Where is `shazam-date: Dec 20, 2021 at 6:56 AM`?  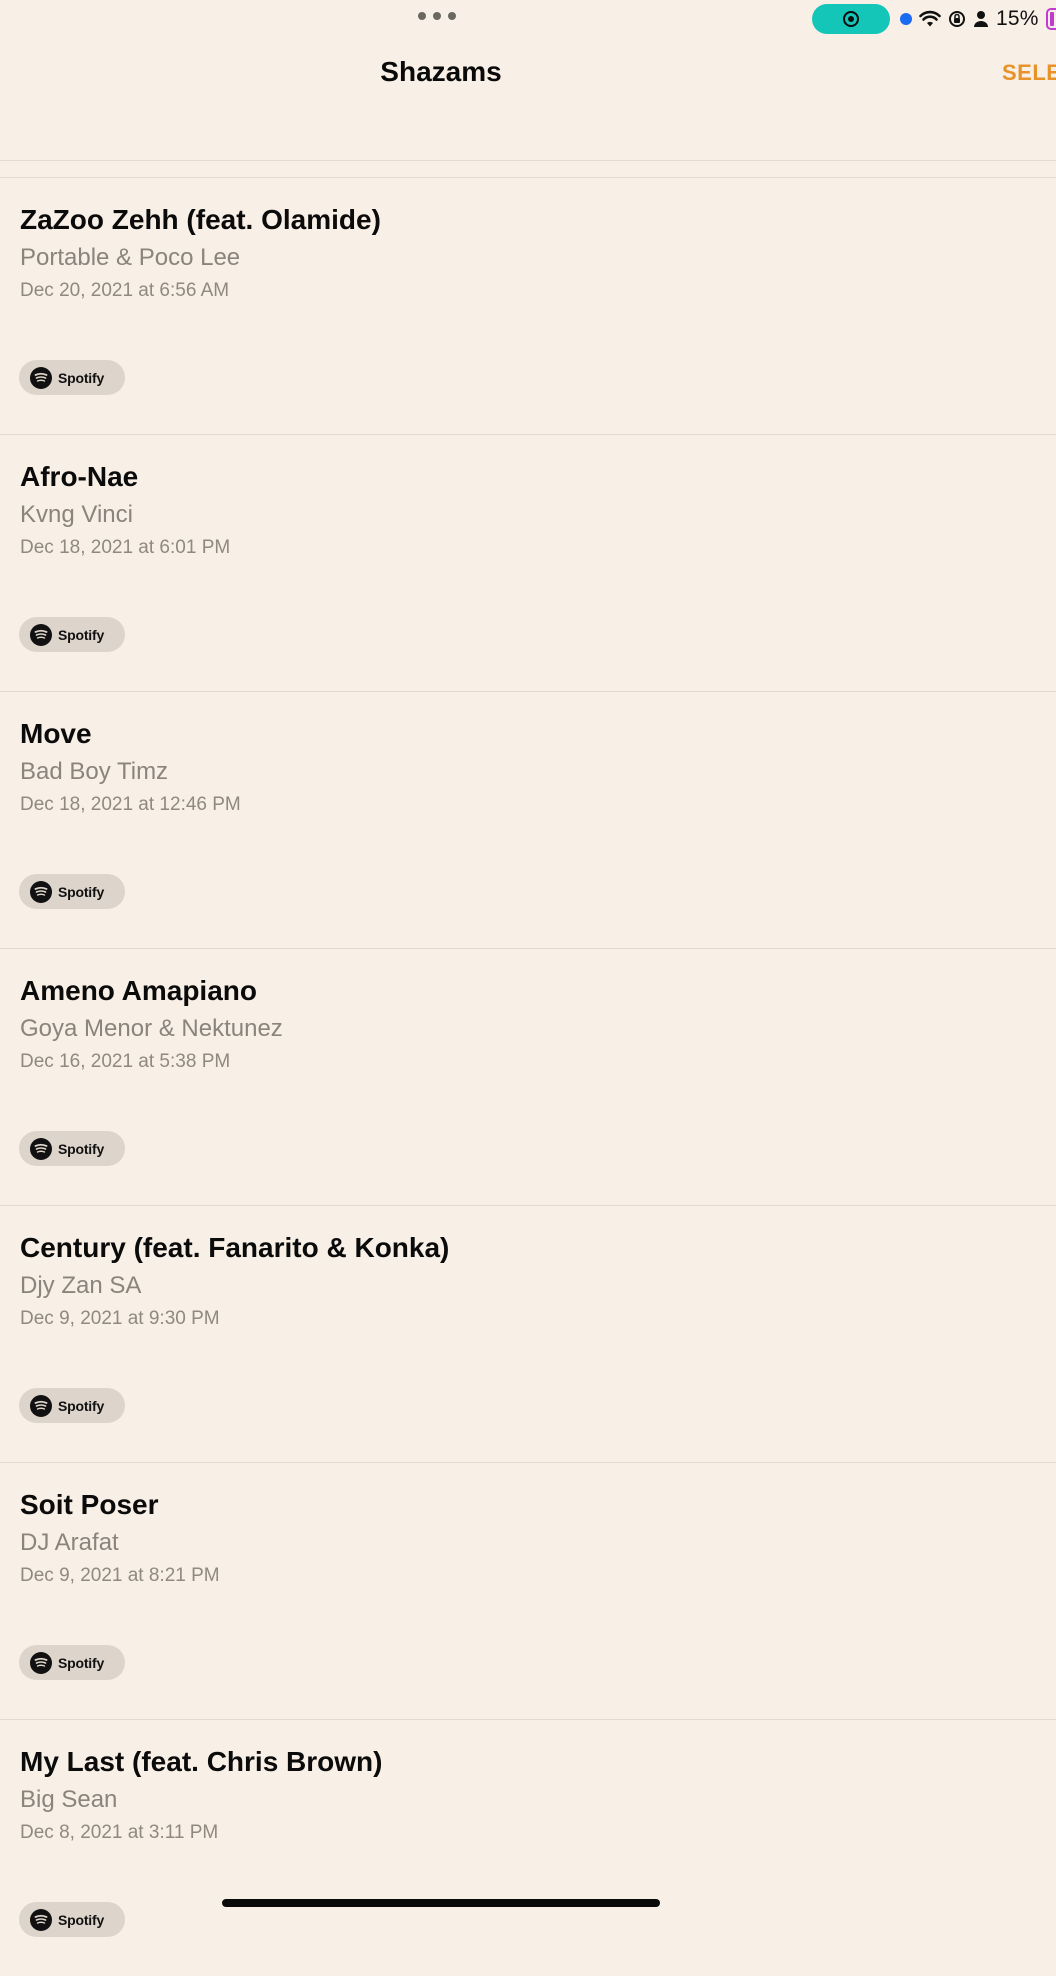 shazam-date: Dec 20, 2021 at 6:56 AM is located at coordinates (125, 290).